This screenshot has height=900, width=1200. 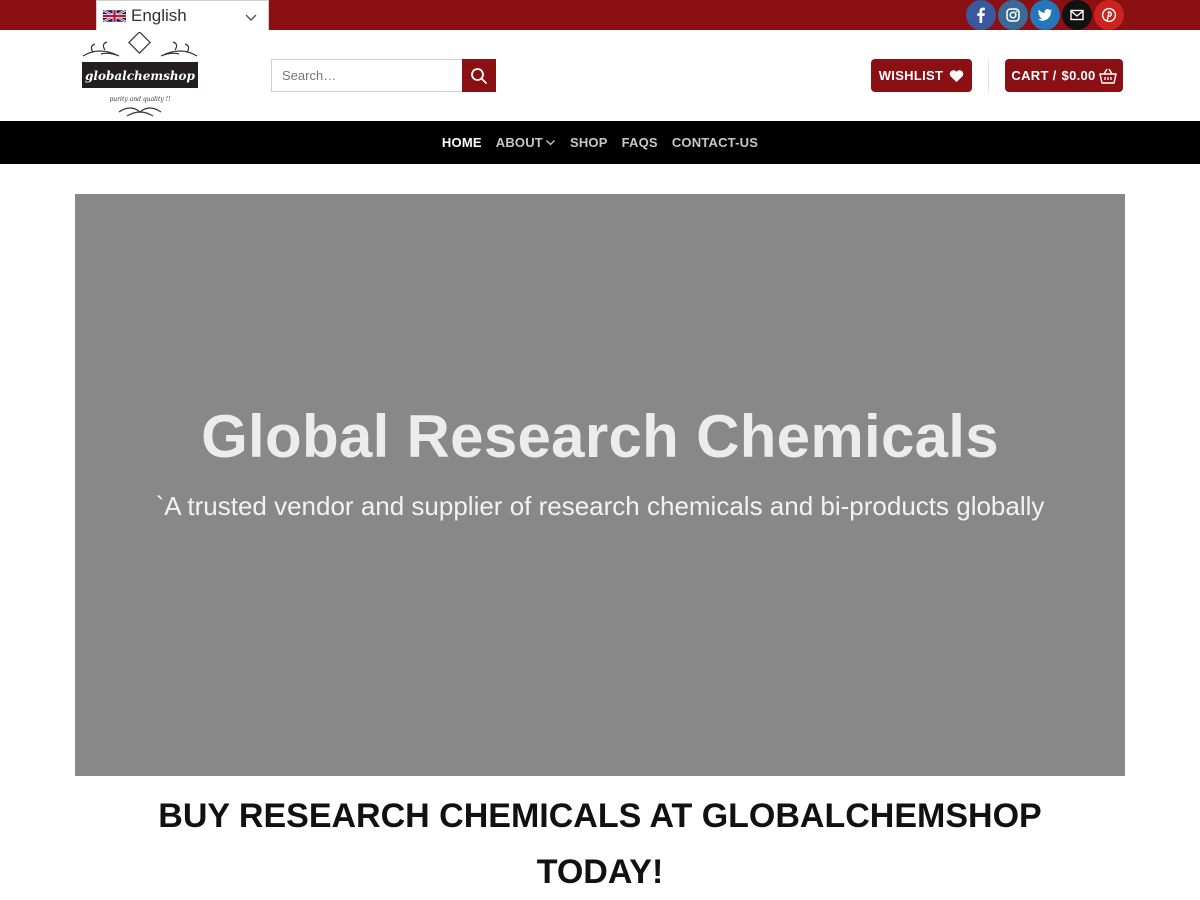 I want to click on nav-item-contact-us: CONTACT-US, so click(x=715, y=142).